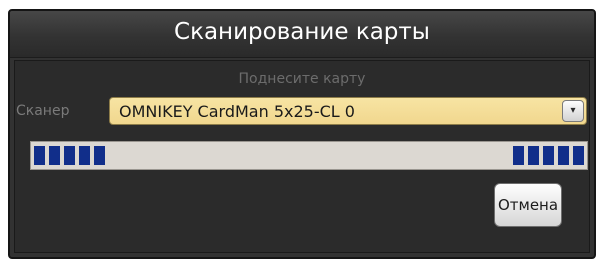  What do you see at coordinates (573, 111) in the screenshot?
I see `chevron-down-icon: ▾` at bounding box center [573, 111].